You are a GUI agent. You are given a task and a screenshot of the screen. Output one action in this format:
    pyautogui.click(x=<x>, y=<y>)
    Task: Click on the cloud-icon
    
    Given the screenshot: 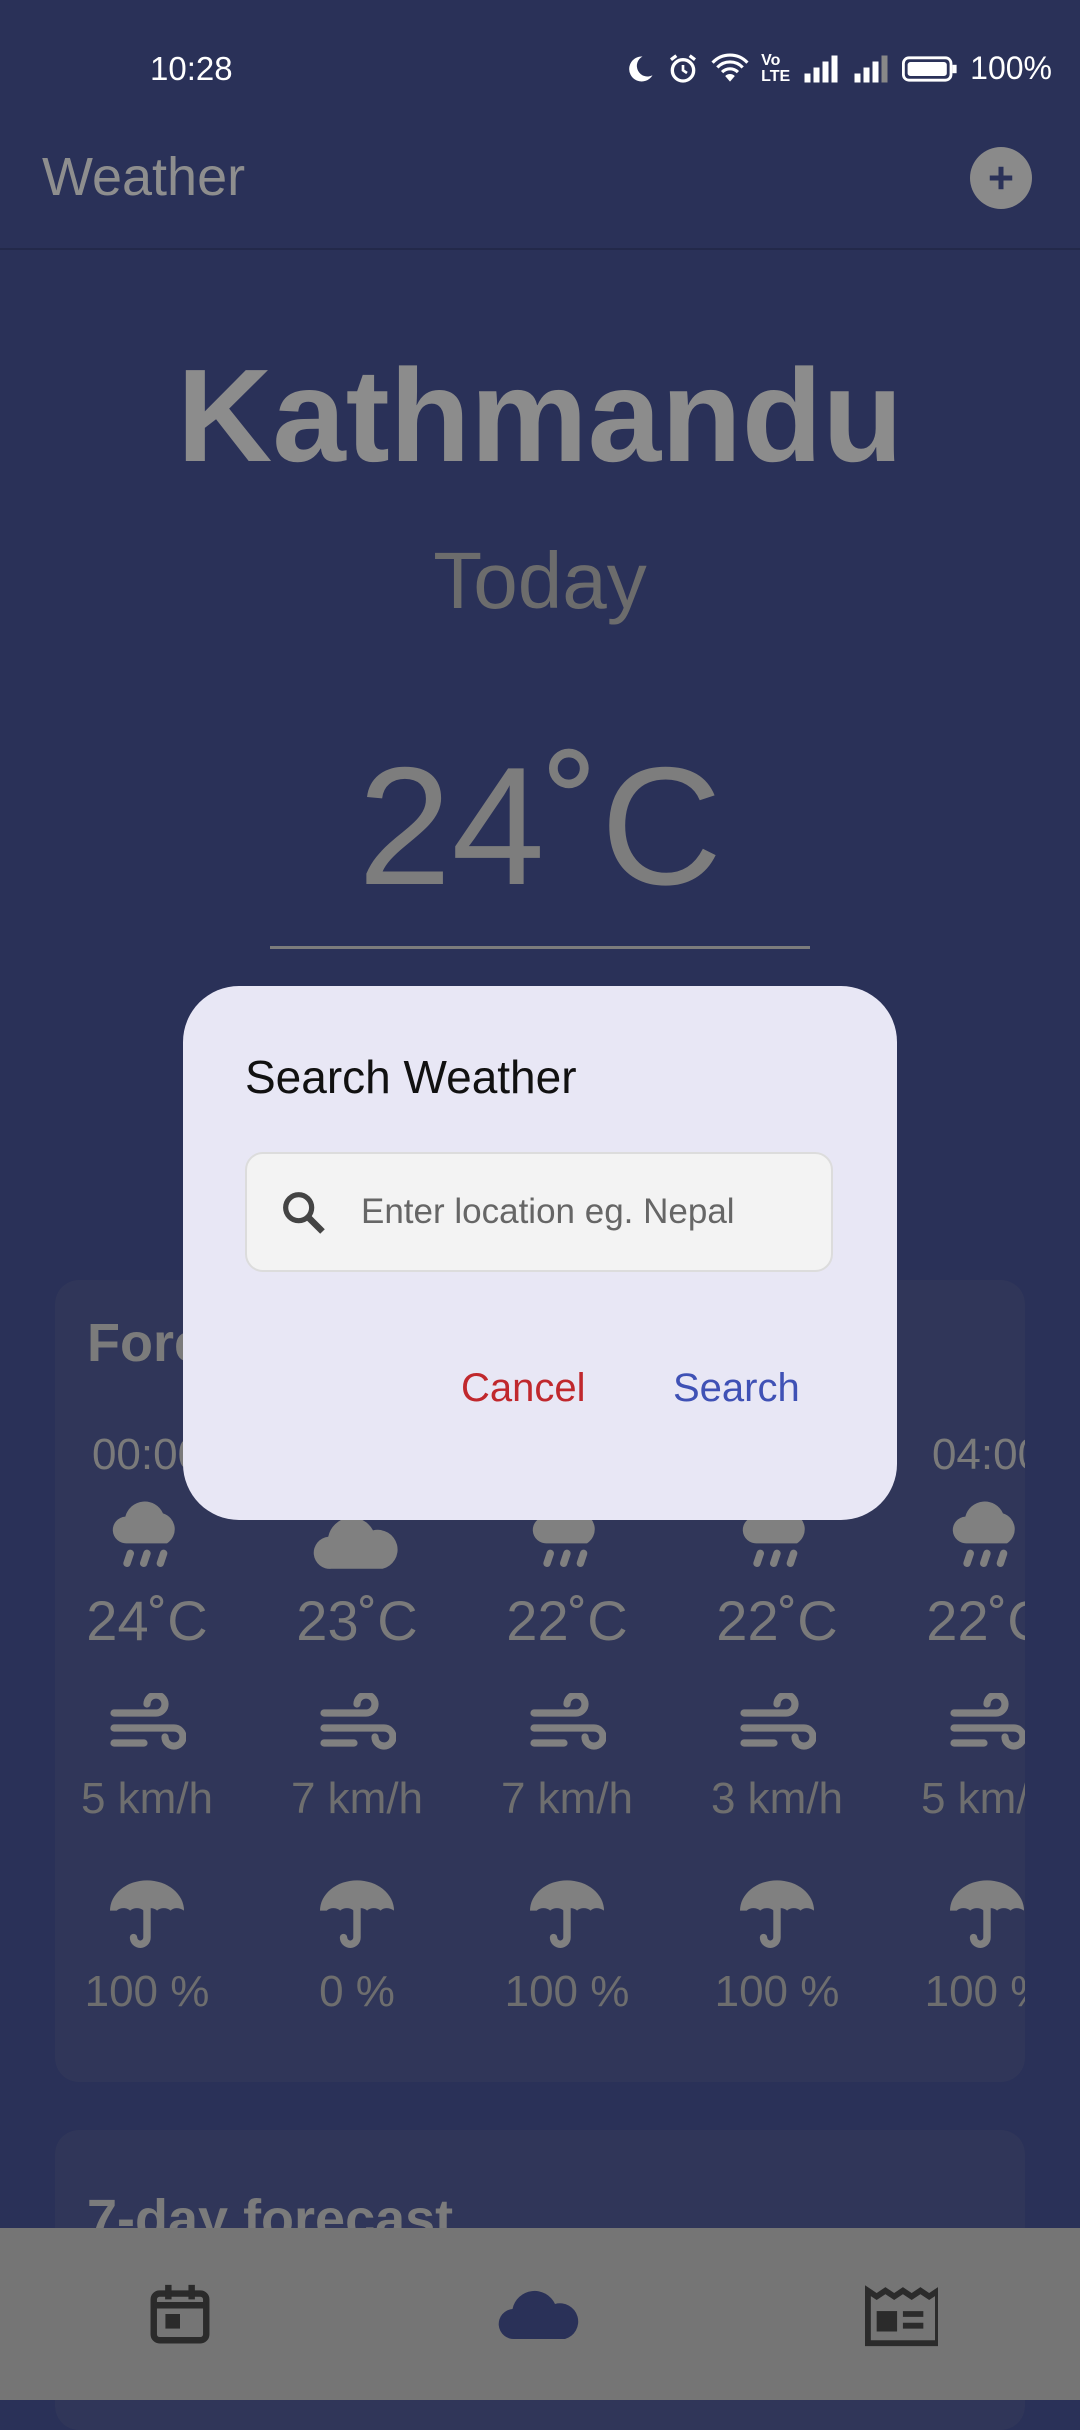 What is the action you would take?
    pyautogui.click(x=538, y=2315)
    